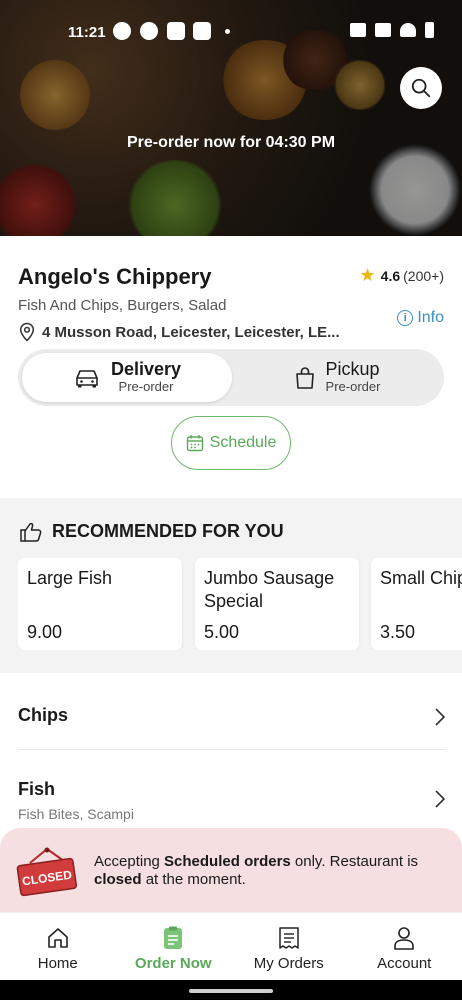 The image size is (462, 1000). What do you see at coordinates (404, 963) in the screenshot?
I see `nav-label: Account` at bounding box center [404, 963].